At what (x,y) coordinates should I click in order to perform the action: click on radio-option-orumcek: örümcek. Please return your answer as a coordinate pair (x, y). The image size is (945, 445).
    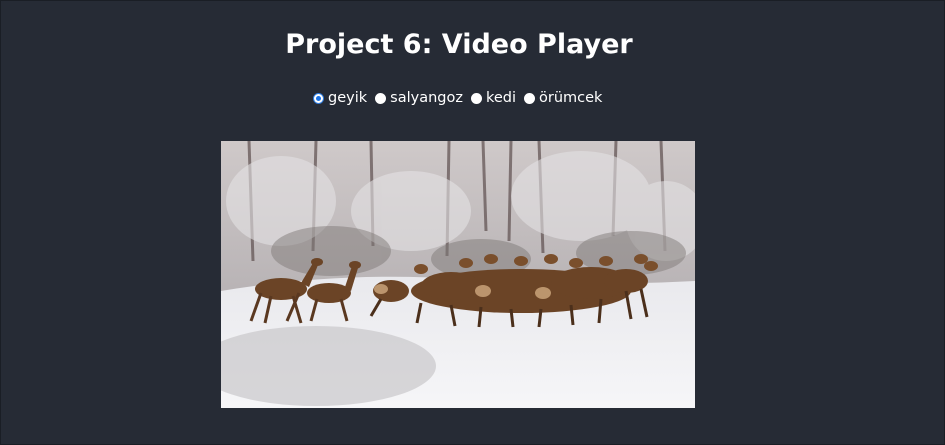
    Looking at the image, I should click on (563, 98).